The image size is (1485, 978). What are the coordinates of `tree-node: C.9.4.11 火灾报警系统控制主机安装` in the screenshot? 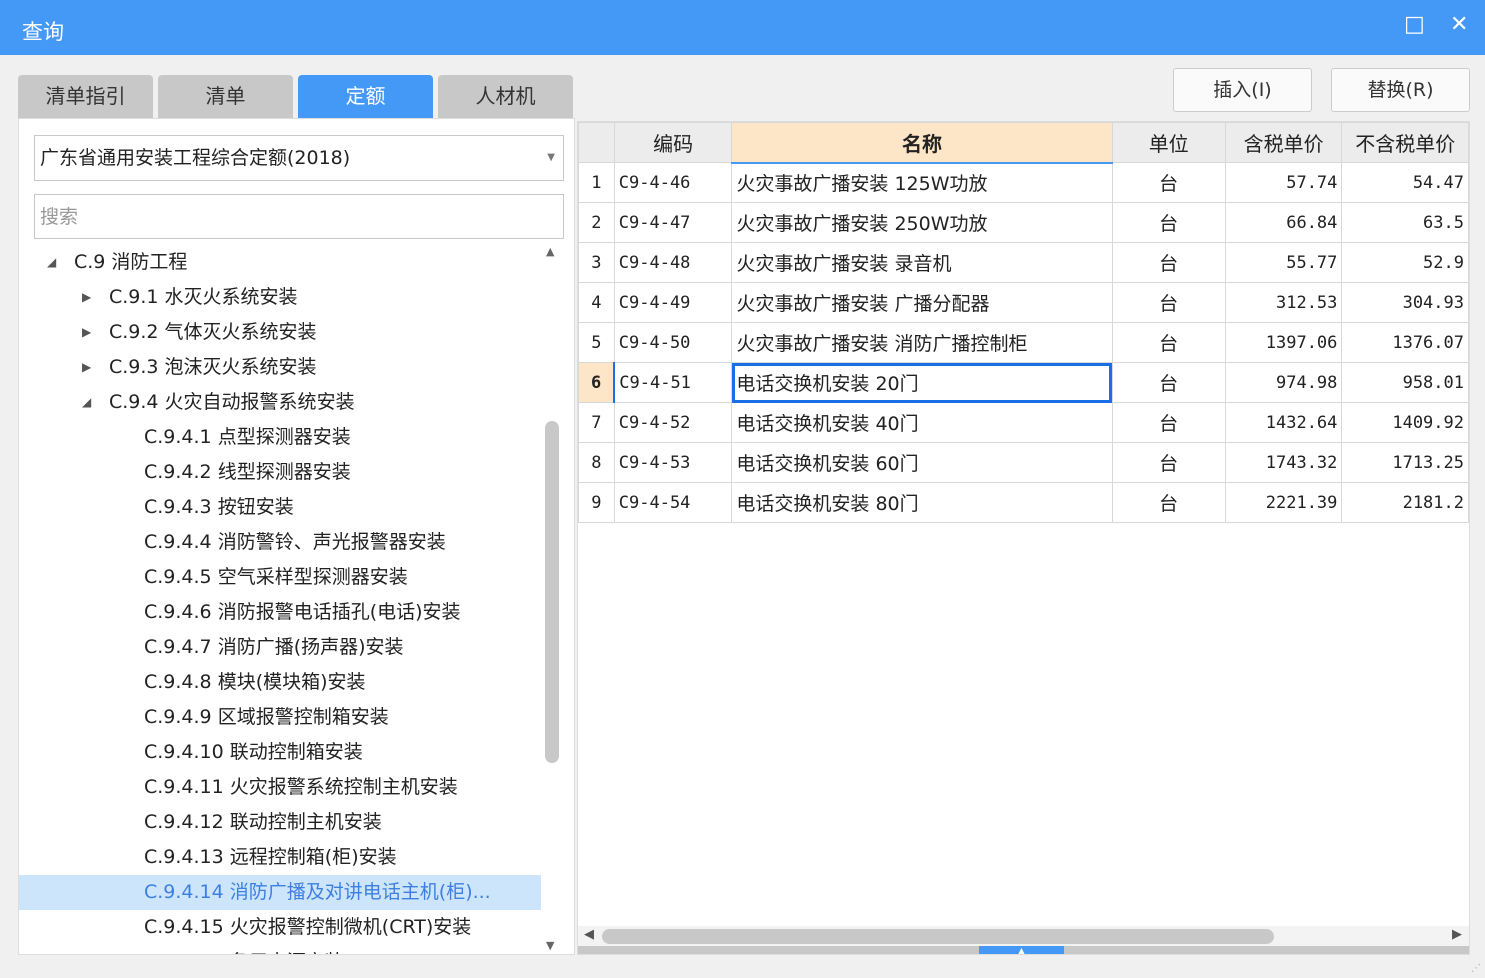 It's located at (280, 787).